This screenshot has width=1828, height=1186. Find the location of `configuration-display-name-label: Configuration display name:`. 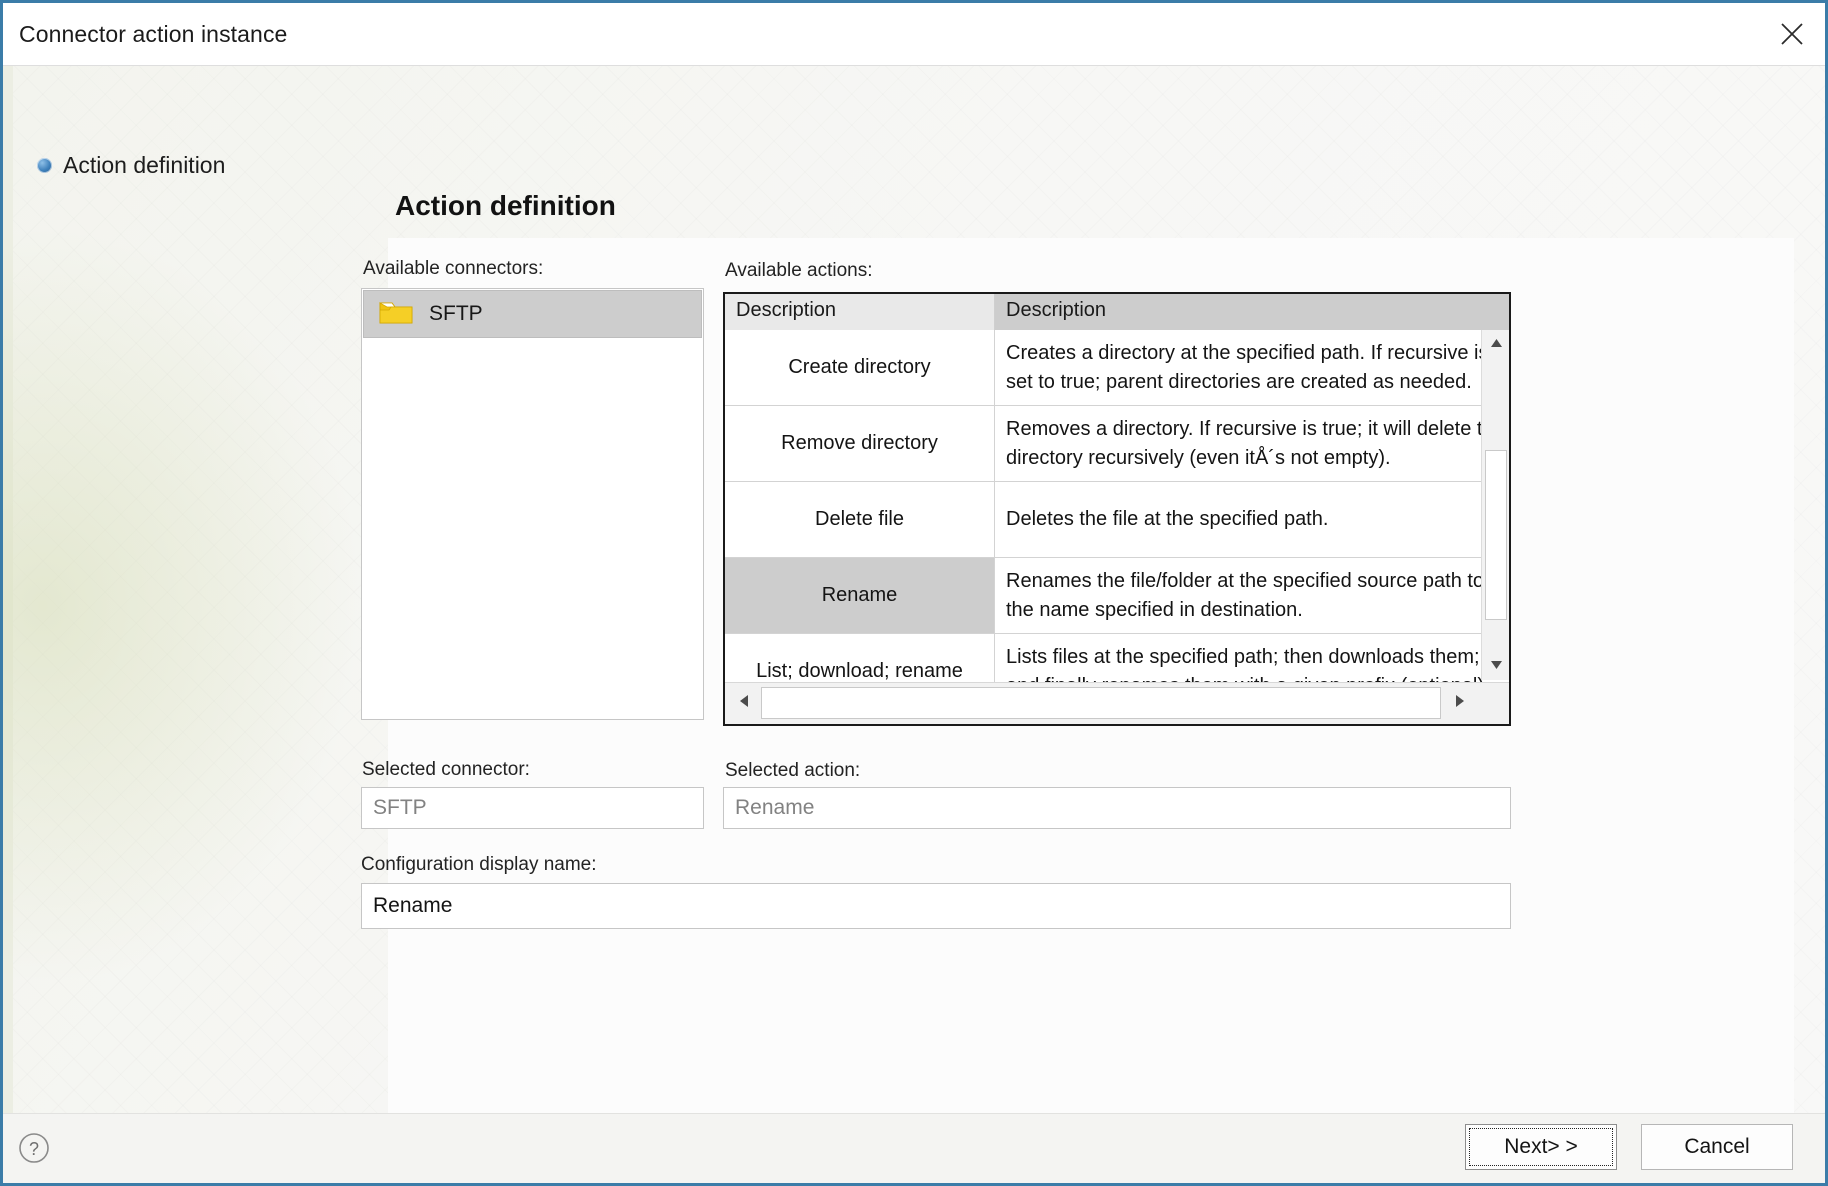

configuration-display-name-label: Configuration display name: is located at coordinates (479, 864).